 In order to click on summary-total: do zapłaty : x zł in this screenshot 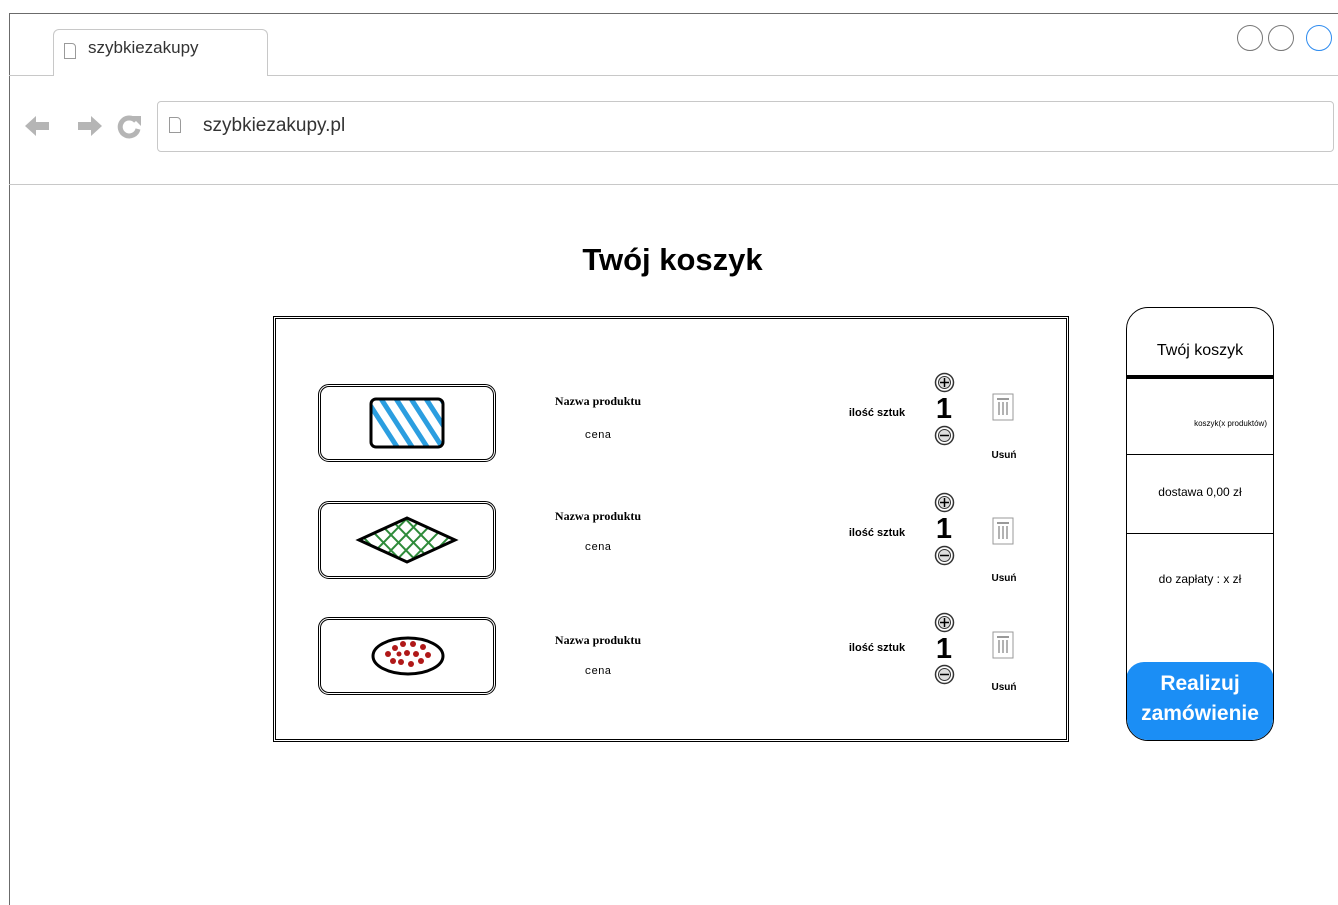, I will do `click(1200, 579)`.